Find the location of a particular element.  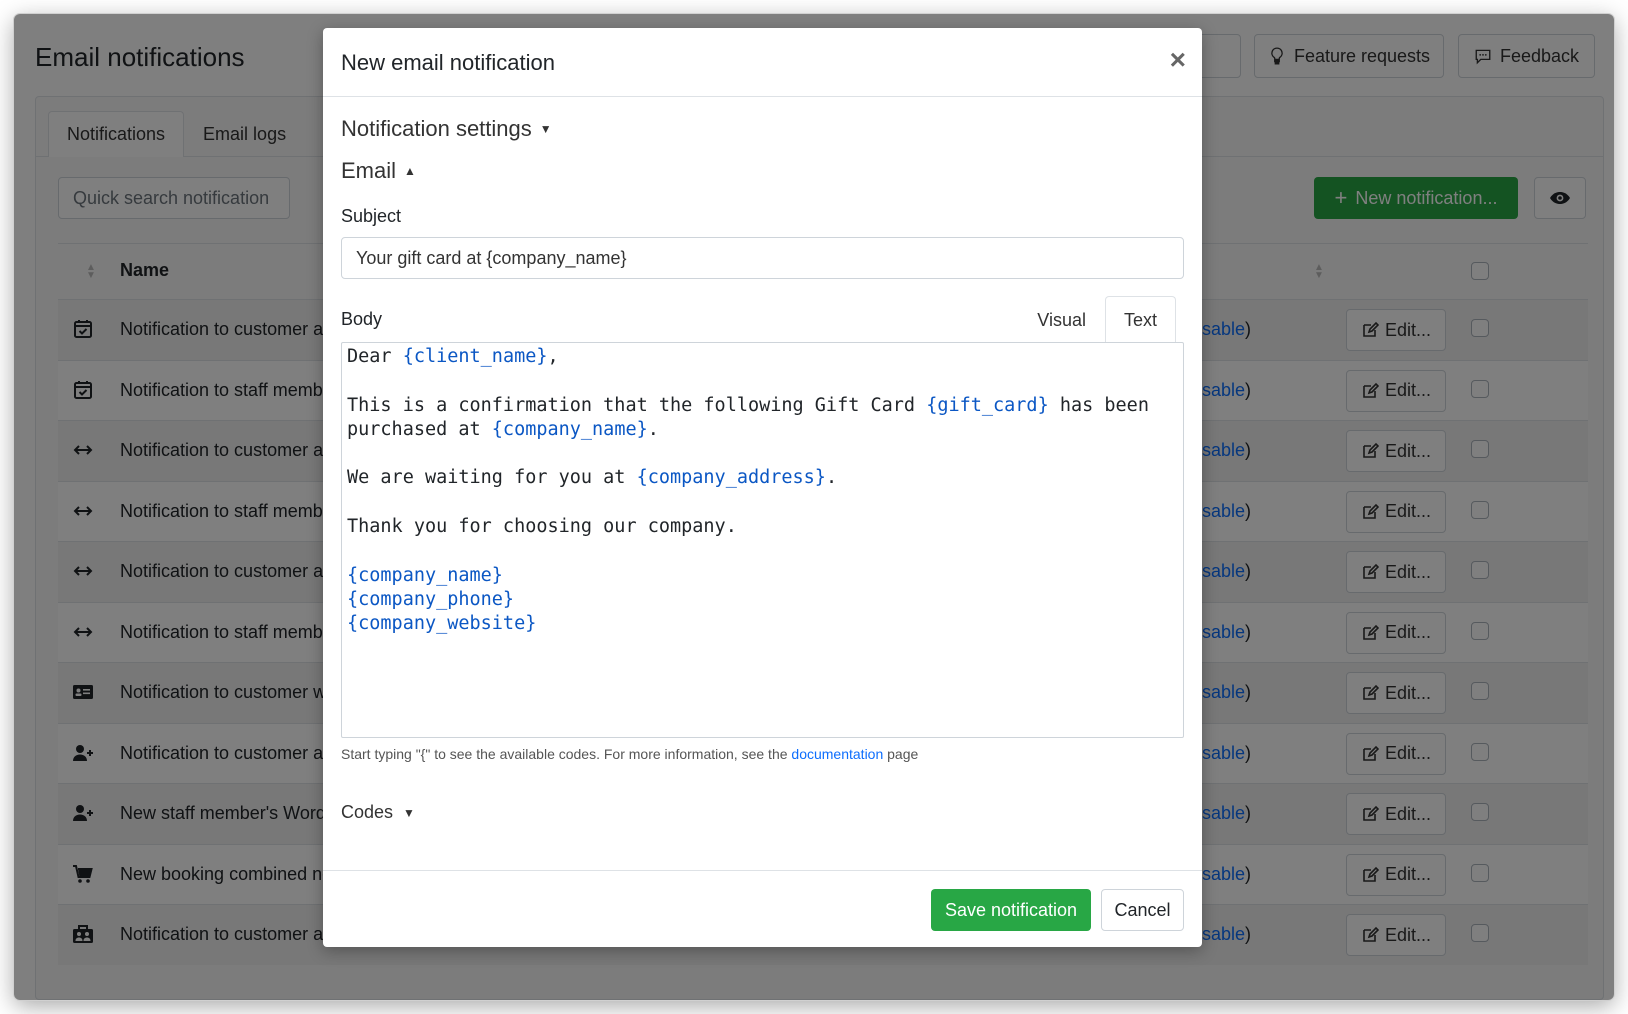

body-text: has been is located at coordinates (1098, 405).